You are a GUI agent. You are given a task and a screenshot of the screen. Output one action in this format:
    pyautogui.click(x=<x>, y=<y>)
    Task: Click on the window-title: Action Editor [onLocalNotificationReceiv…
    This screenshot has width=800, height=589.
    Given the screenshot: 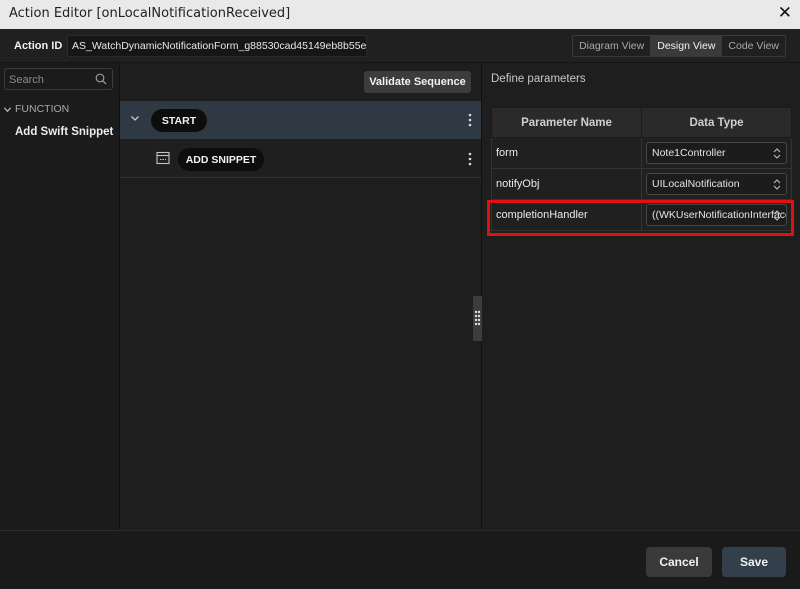 What is the action you would take?
    pyautogui.click(x=150, y=13)
    